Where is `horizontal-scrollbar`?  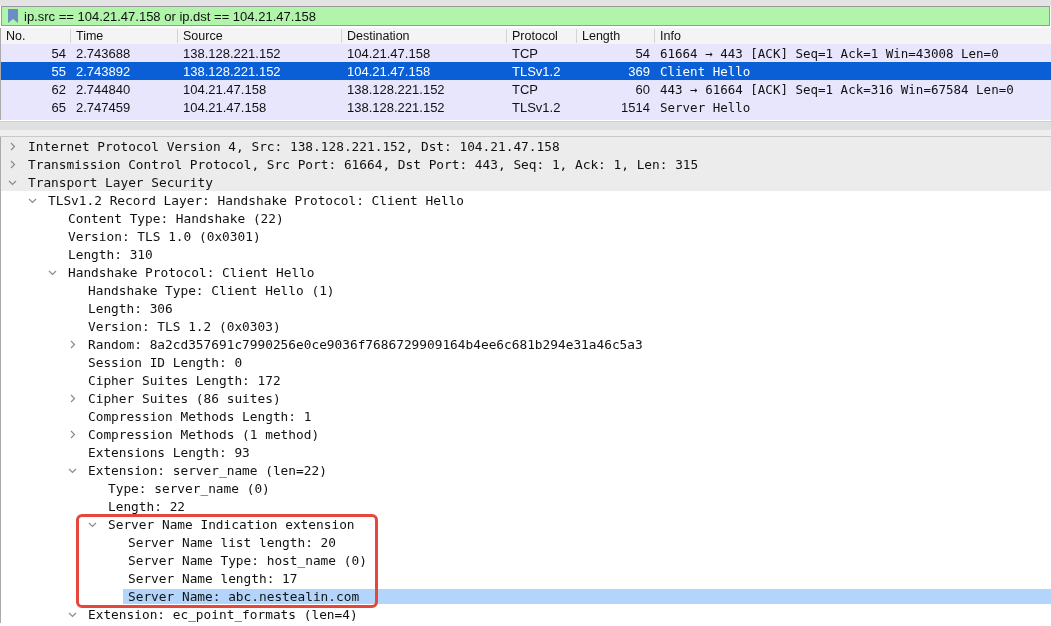
horizontal-scrollbar is located at coordinates (525, 125).